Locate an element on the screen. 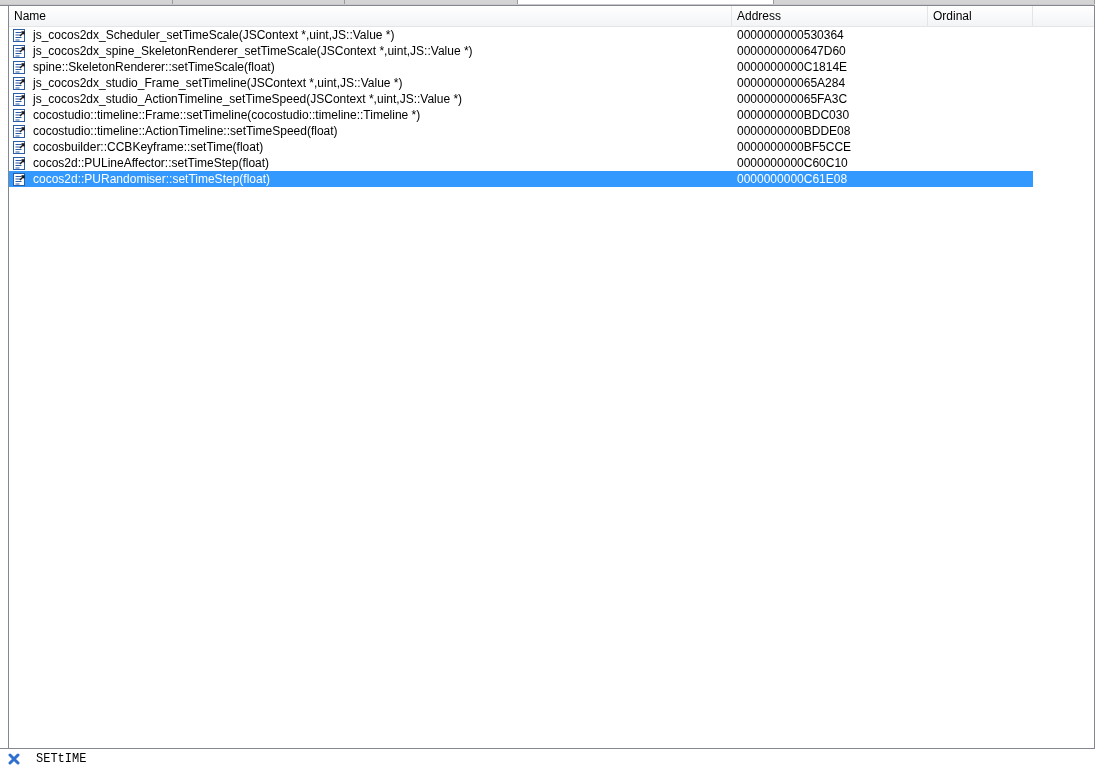  function-address: 0000000000530364 is located at coordinates (790, 35).